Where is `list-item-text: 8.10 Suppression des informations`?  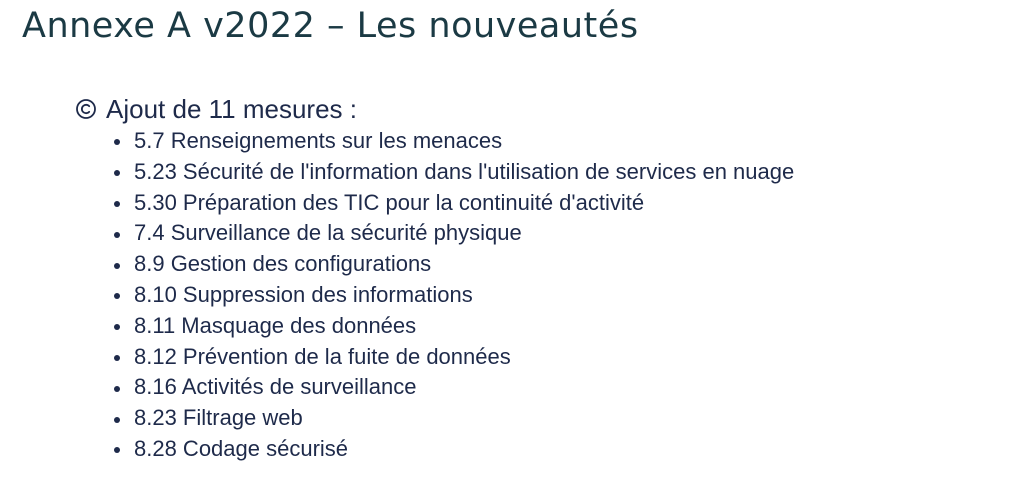
list-item-text: 8.10 Suppression des informations is located at coordinates (303, 294).